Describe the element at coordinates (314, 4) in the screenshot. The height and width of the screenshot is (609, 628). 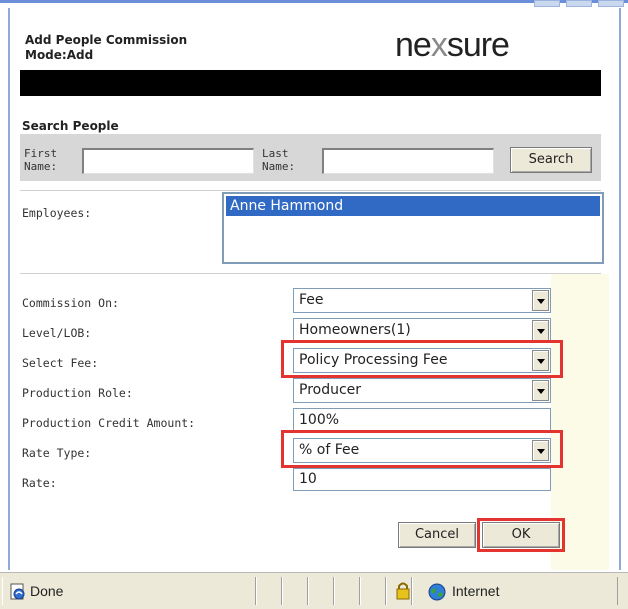
I see `window-top-strip` at that location.